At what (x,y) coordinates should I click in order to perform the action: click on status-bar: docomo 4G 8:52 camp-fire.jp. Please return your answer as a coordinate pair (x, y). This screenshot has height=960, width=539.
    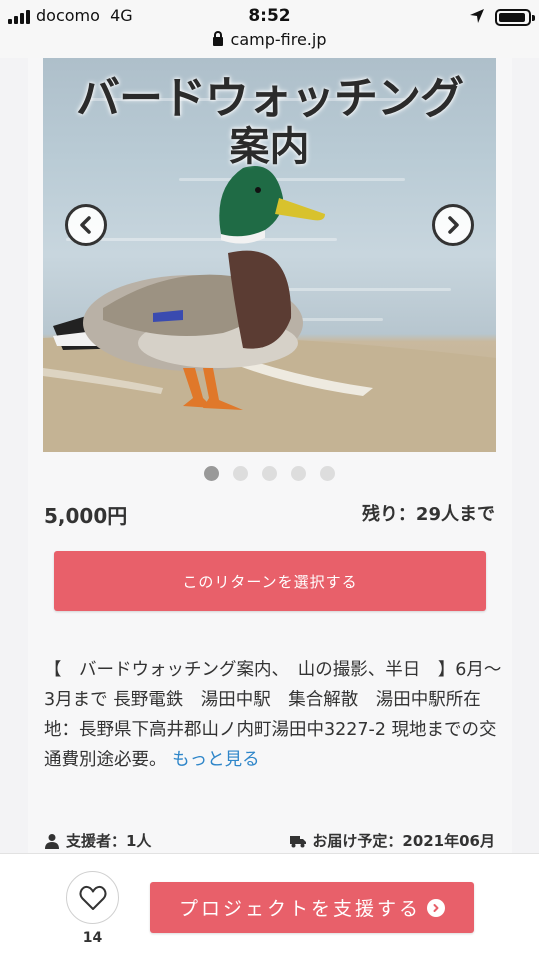
    Looking at the image, I should click on (269, 29).